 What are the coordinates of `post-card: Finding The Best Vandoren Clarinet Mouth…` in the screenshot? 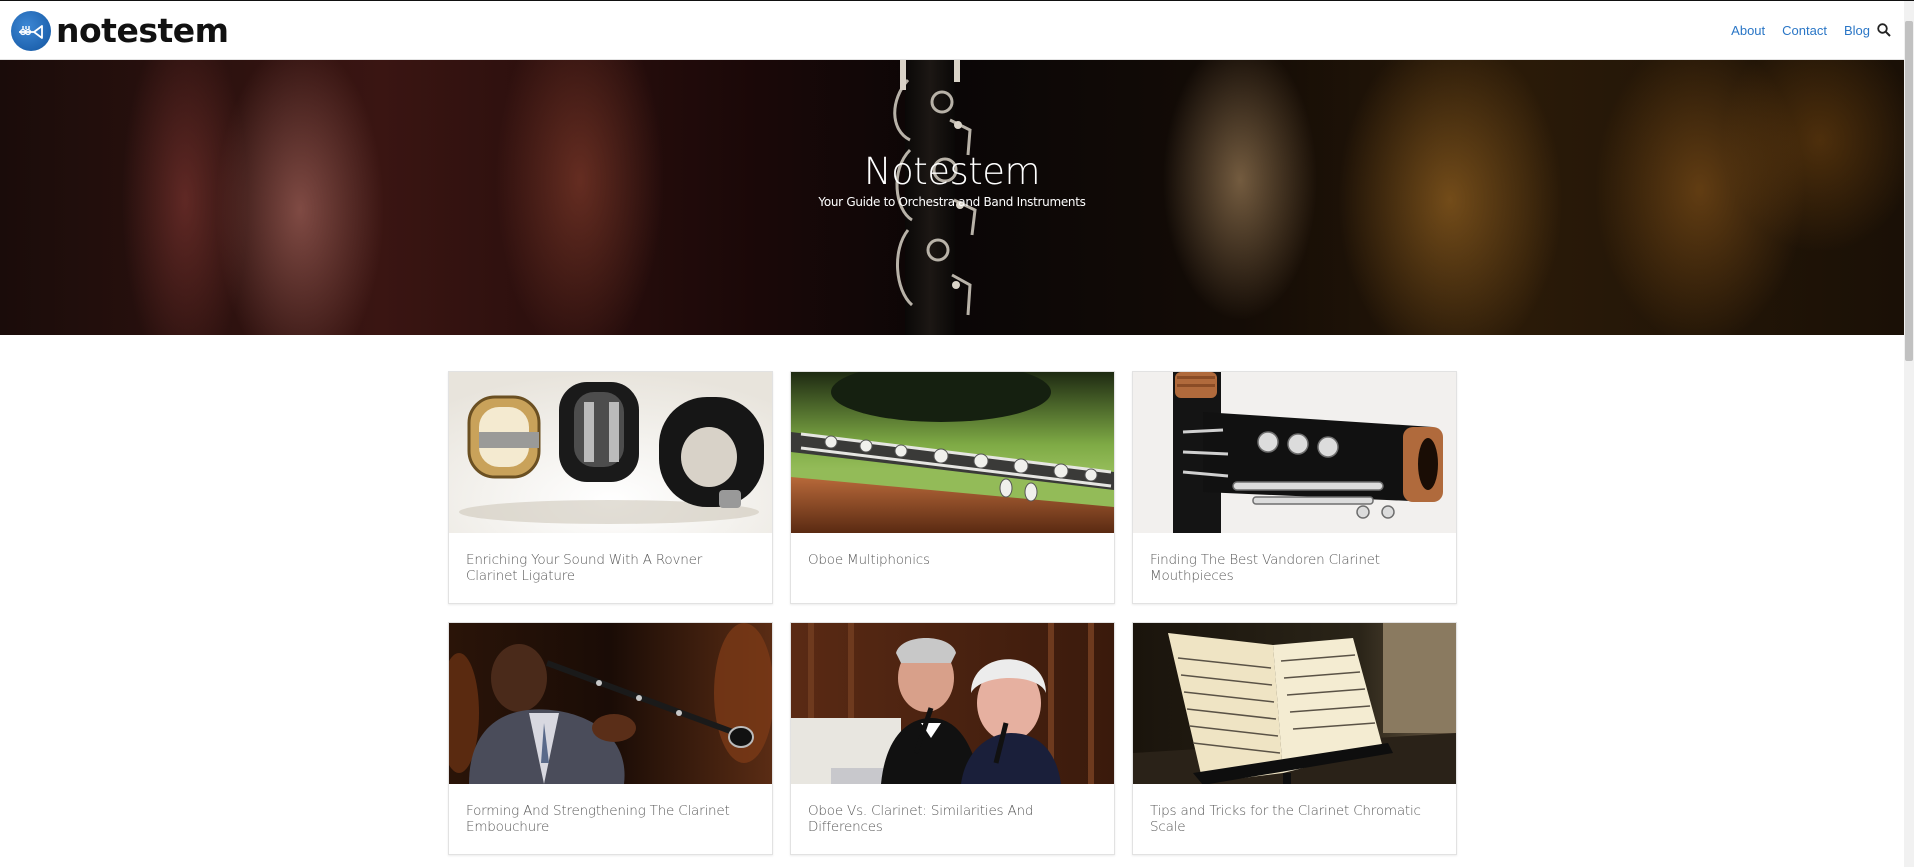 It's located at (1294, 487).